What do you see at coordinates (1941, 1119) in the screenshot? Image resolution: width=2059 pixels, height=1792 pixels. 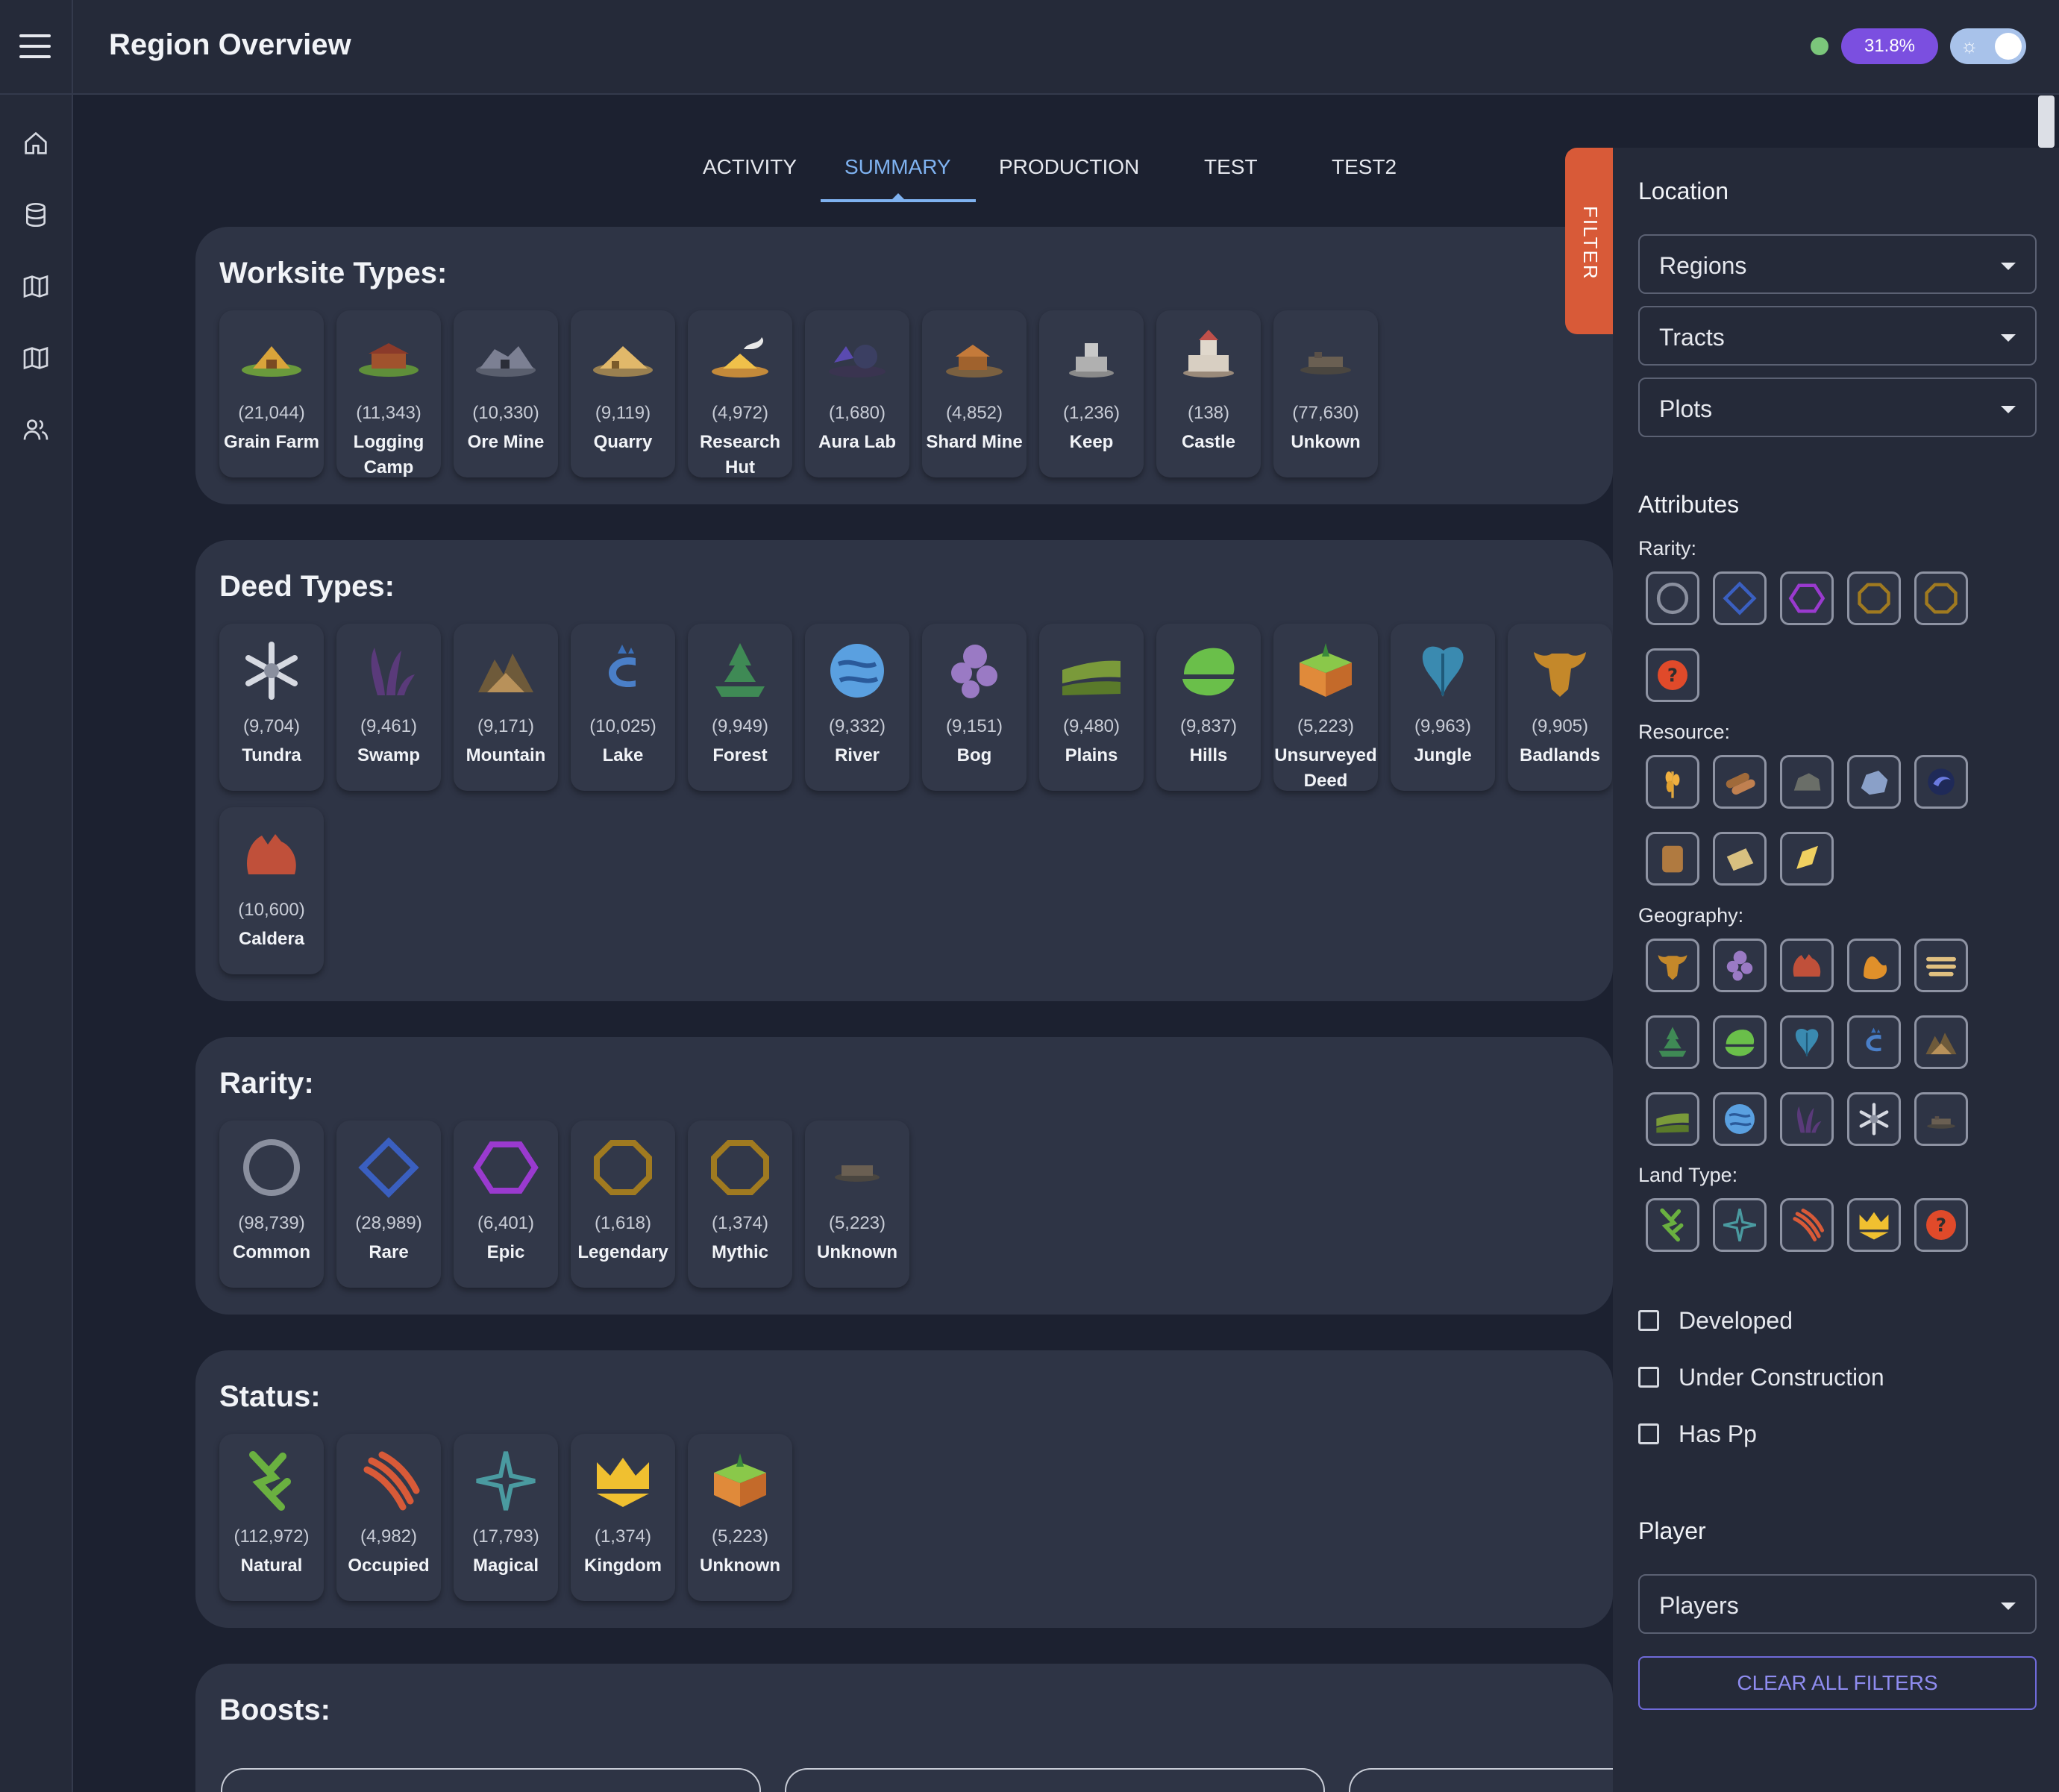 I see `filter-chip-unknown-site-icon` at bounding box center [1941, 1119].